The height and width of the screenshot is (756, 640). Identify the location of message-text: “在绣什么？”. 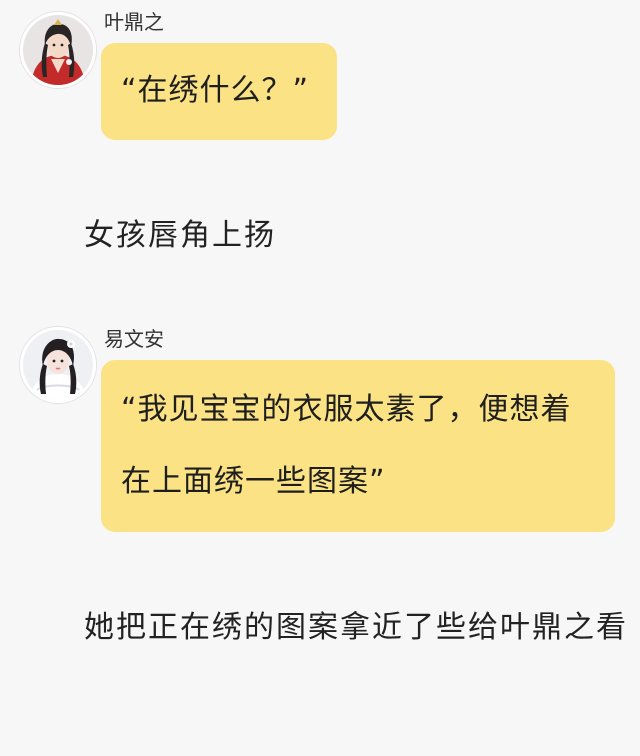
(215, 90).